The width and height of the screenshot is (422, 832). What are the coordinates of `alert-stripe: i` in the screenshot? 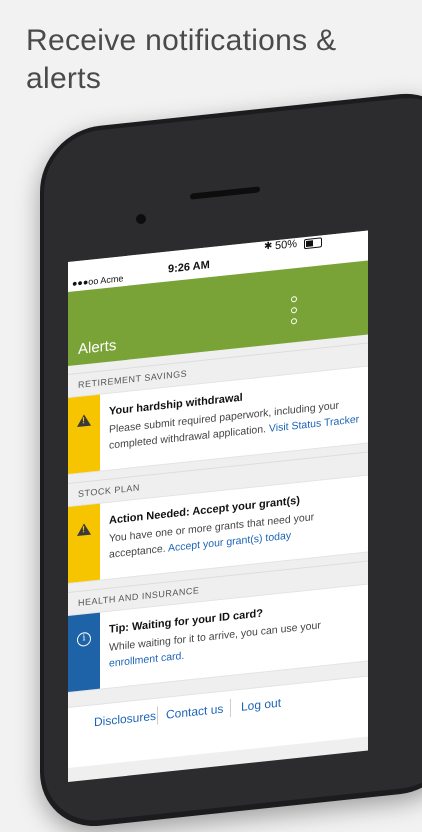 It's located at (84, 652).